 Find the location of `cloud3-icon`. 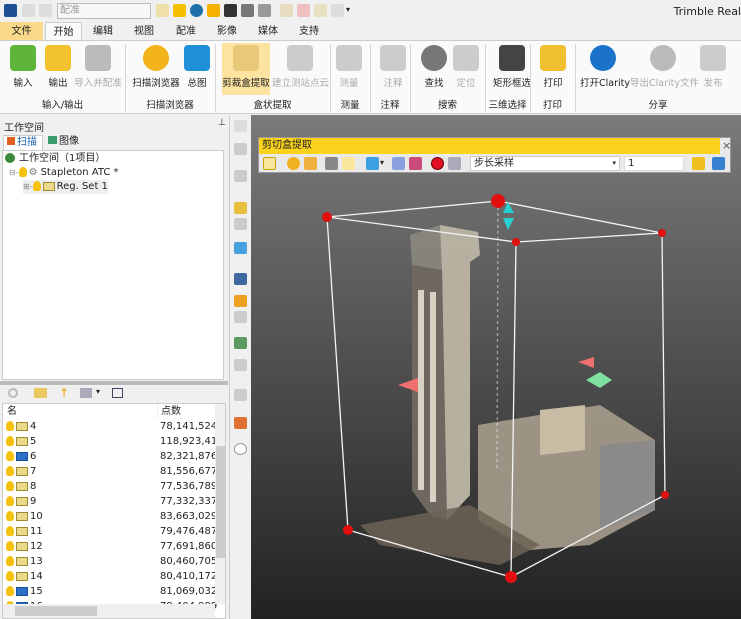

cloud3-icon is located at coordinates (240, 365).